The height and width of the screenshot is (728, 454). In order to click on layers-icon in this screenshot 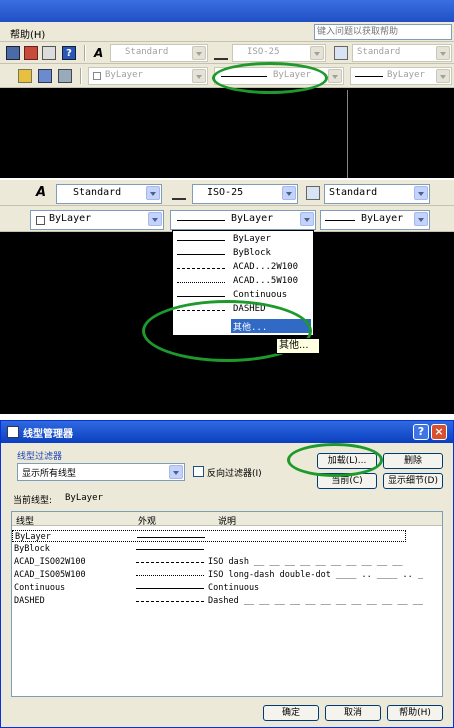, I will do `click(31, 53)`.